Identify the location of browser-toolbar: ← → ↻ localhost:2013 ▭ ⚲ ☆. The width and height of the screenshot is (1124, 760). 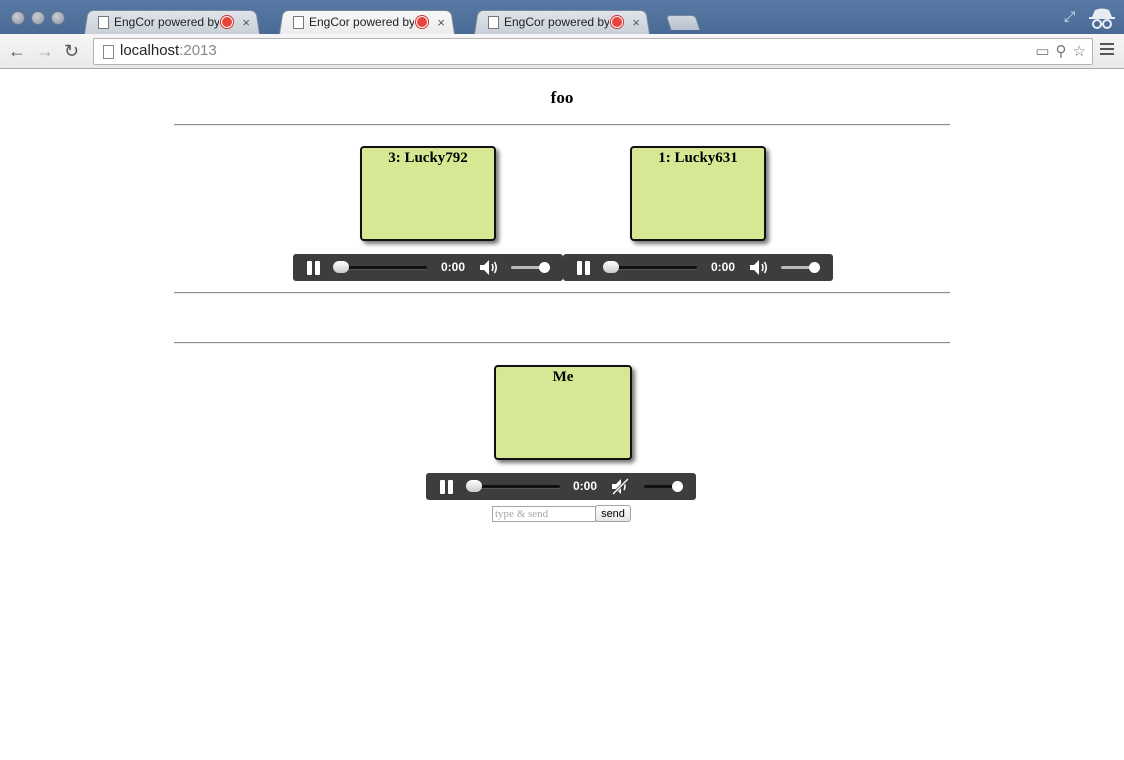
(562, 51).